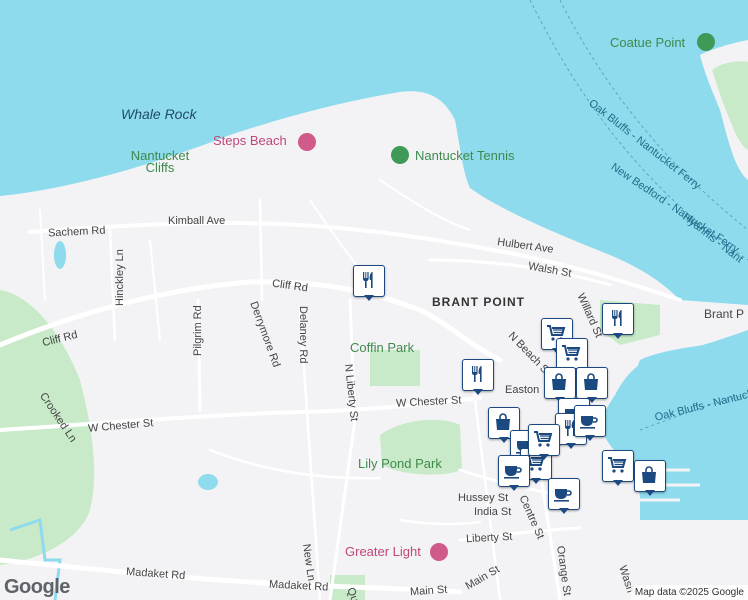  Describe the element at coordinates (37, 587) in the screenshot. I see `google-logo: Google` at that location.